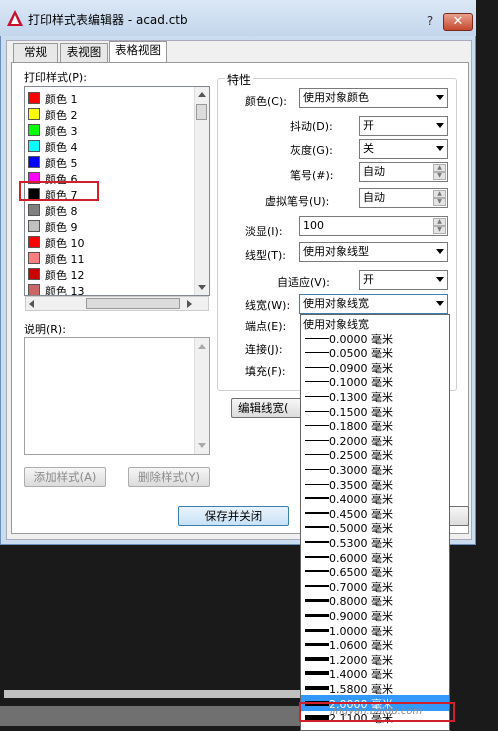 This screenshot has height=731, width=498. I want to click on dropdown-option: 使用对象线宽, so click(375, 323).